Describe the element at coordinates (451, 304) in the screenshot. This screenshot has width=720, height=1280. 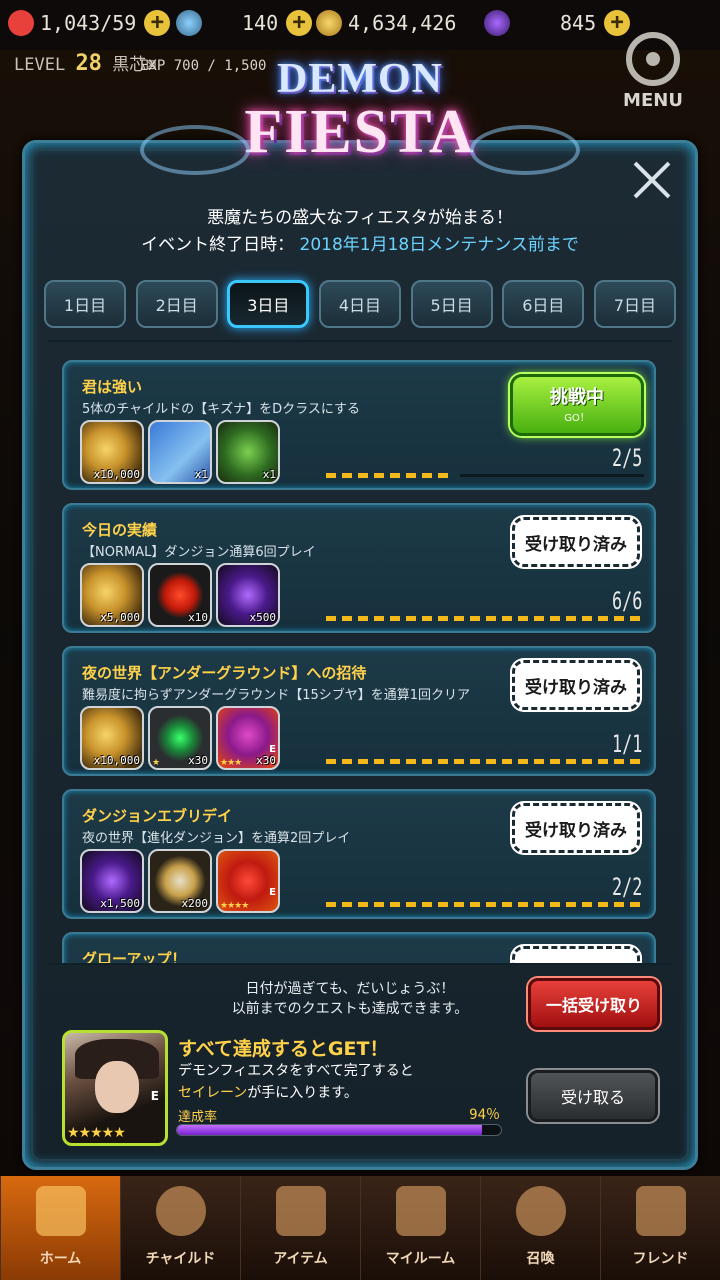
I see `tab-day-5: 5日目` at that location.